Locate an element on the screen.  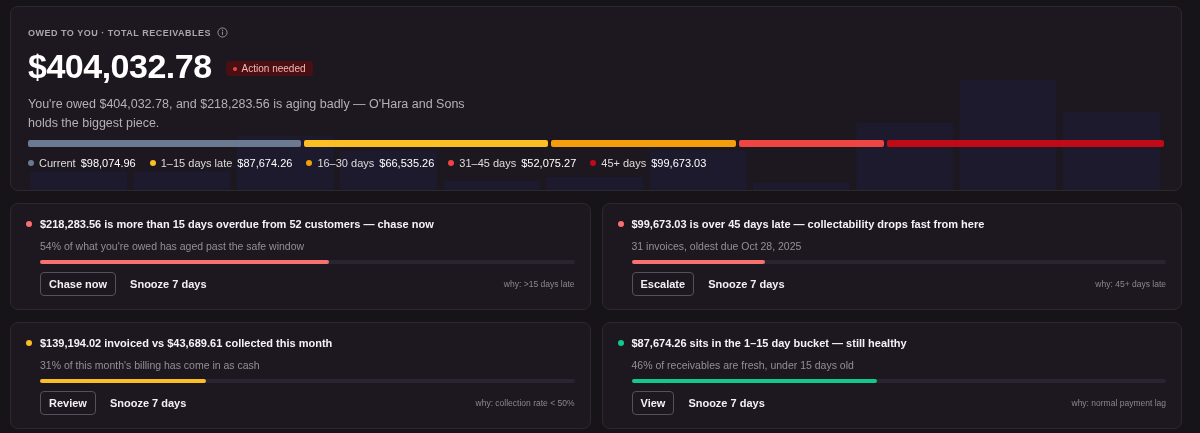
reason-text: why: normal payment lag is located at coordinates (1118, 403).